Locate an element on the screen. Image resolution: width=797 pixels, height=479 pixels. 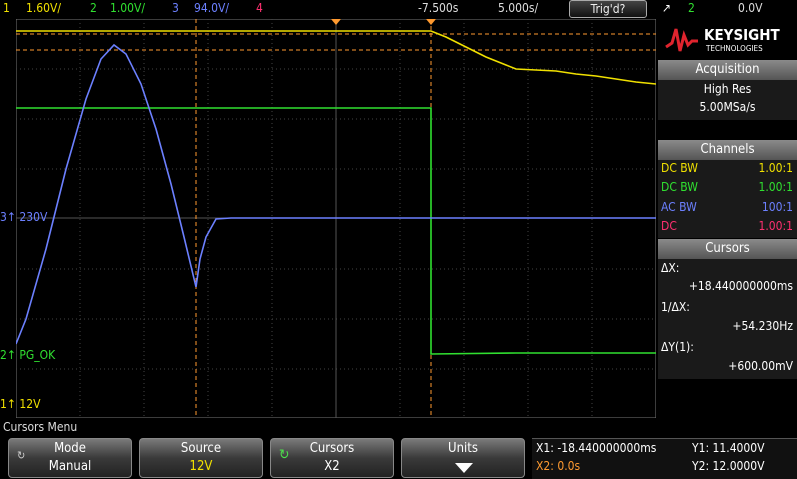
cursors-label: Cursors is located at coordinates (332, 448).